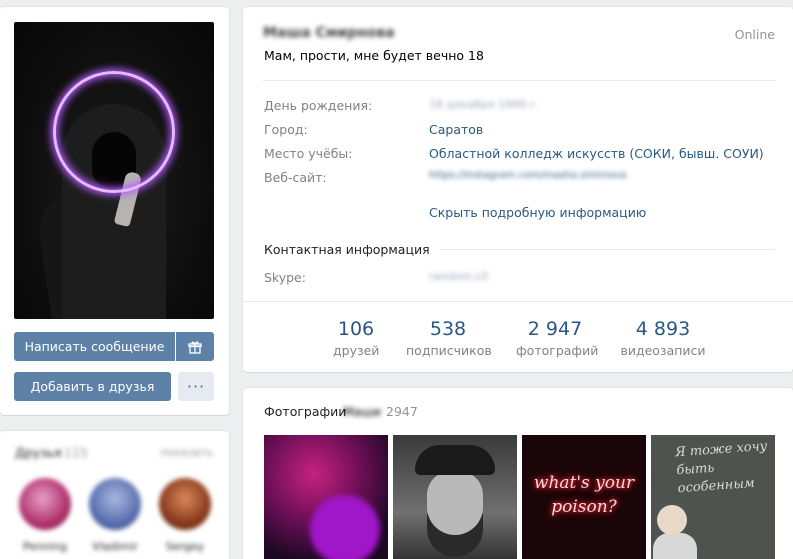 The height and width of the screenshot is (559, 793). I want to click on info-label: Место учёбы:, so click(308, 153).